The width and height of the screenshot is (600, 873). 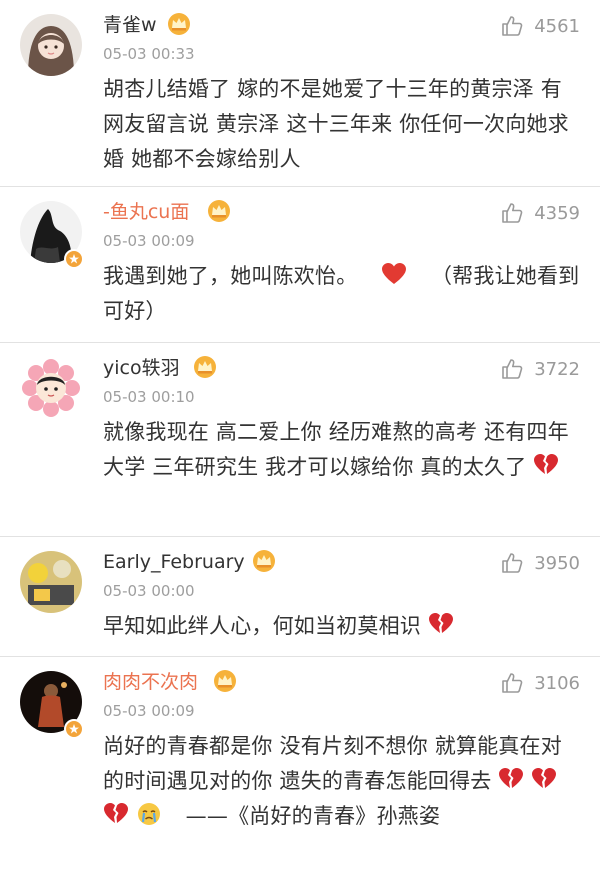 I want to click on crying-face-emoji, so click(x=149, y=814).